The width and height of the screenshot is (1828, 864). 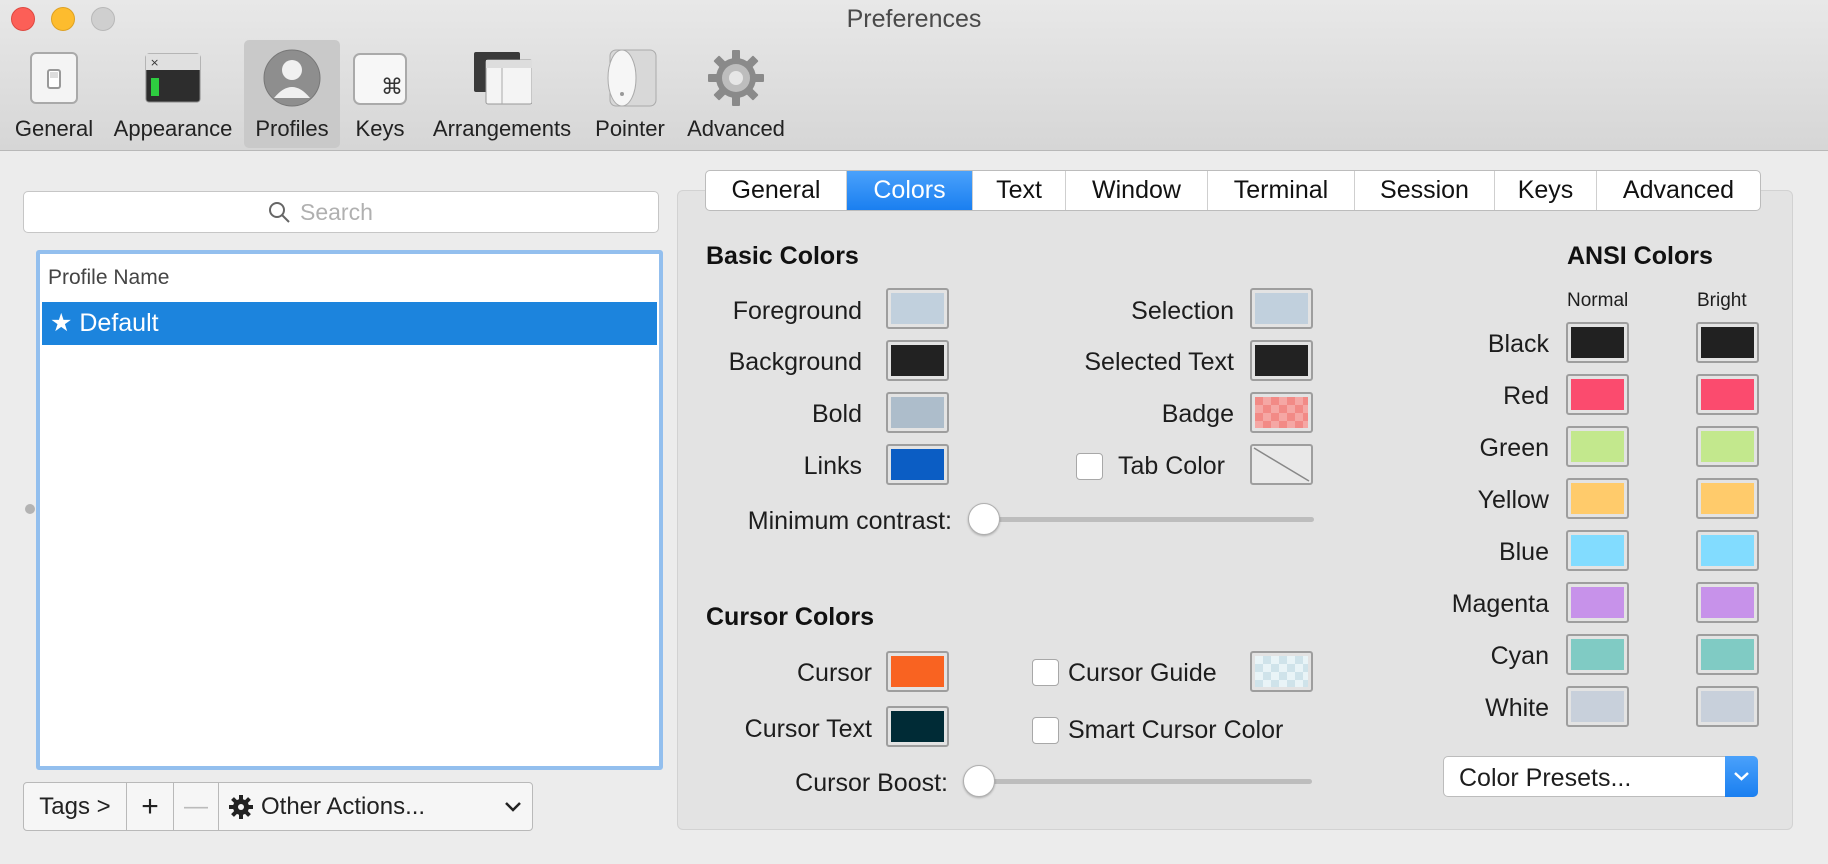 I want to click on toolbar-item-arrangements: Arrangements, so click(x=502, y=94).